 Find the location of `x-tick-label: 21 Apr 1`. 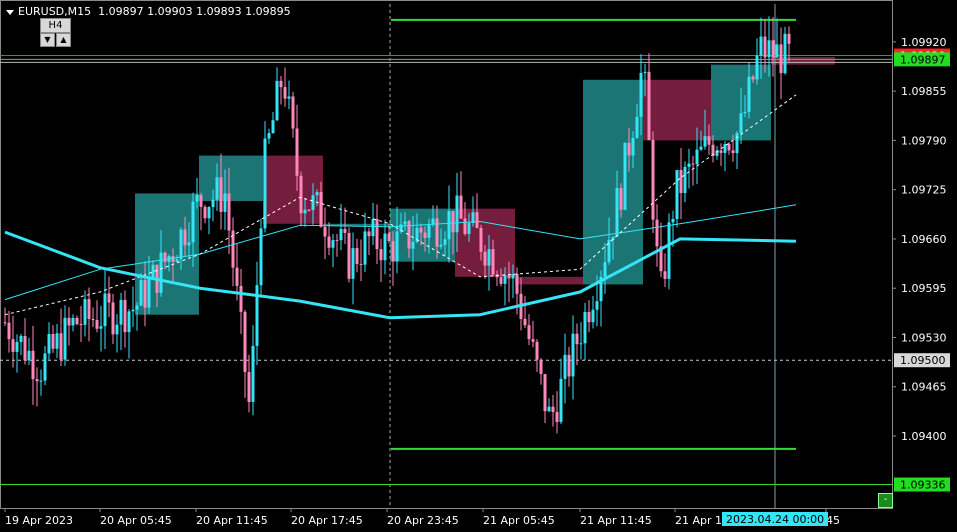

x-tick-label: 21 Apr 1 is located at coordinates (698, 520).